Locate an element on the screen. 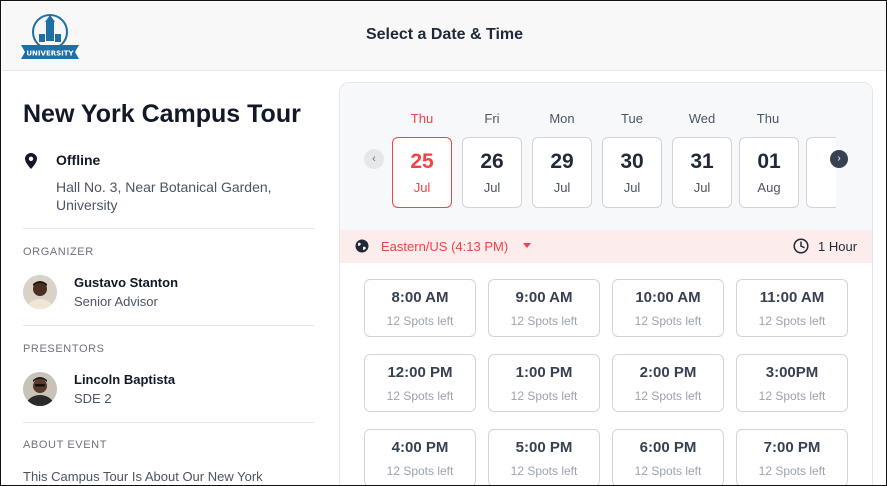 This screenshot has width=887, height=486. slot-time: 2:00 PM is located at coordinates (668, 372).